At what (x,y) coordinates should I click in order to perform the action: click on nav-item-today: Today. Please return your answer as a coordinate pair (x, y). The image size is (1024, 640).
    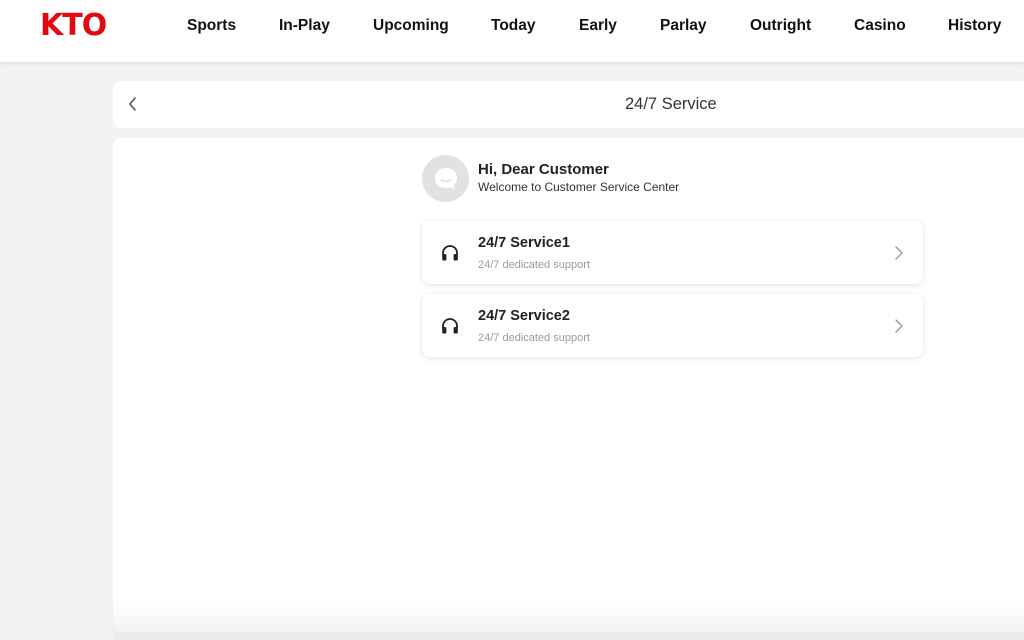
    Looking at the image, I should click on (513, 26).